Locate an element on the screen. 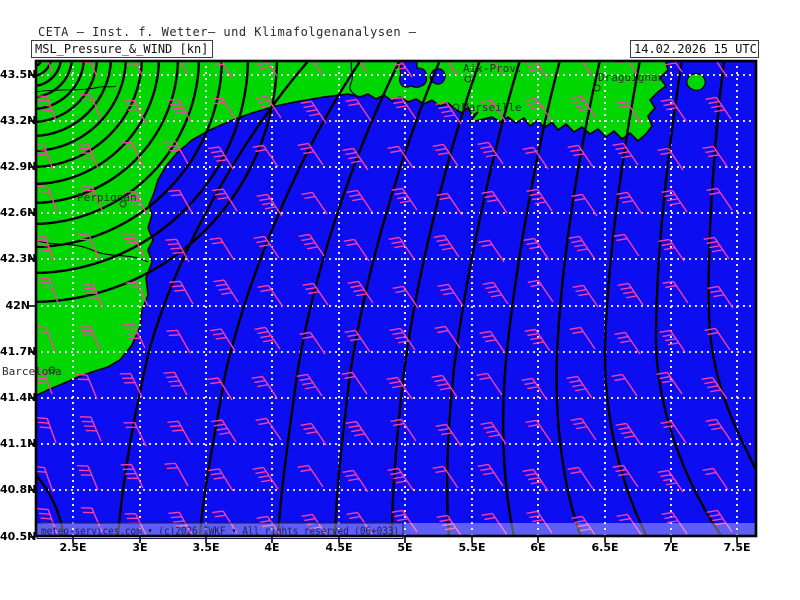 This screenshot has width=800, height=600. city-label-draguignan: Draguignan is located at coordinates (631, 77).